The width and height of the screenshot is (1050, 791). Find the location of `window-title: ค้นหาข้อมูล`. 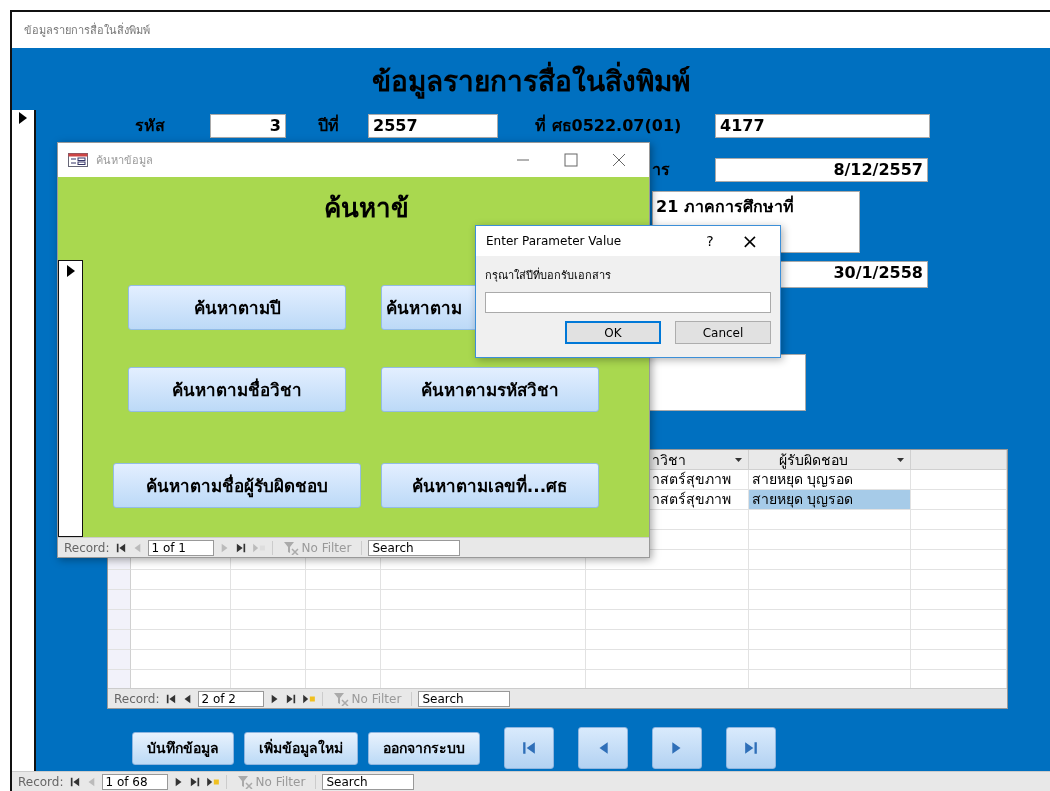

window-title: ค้นหาข้อมูล is located at coordinates (125, 161).